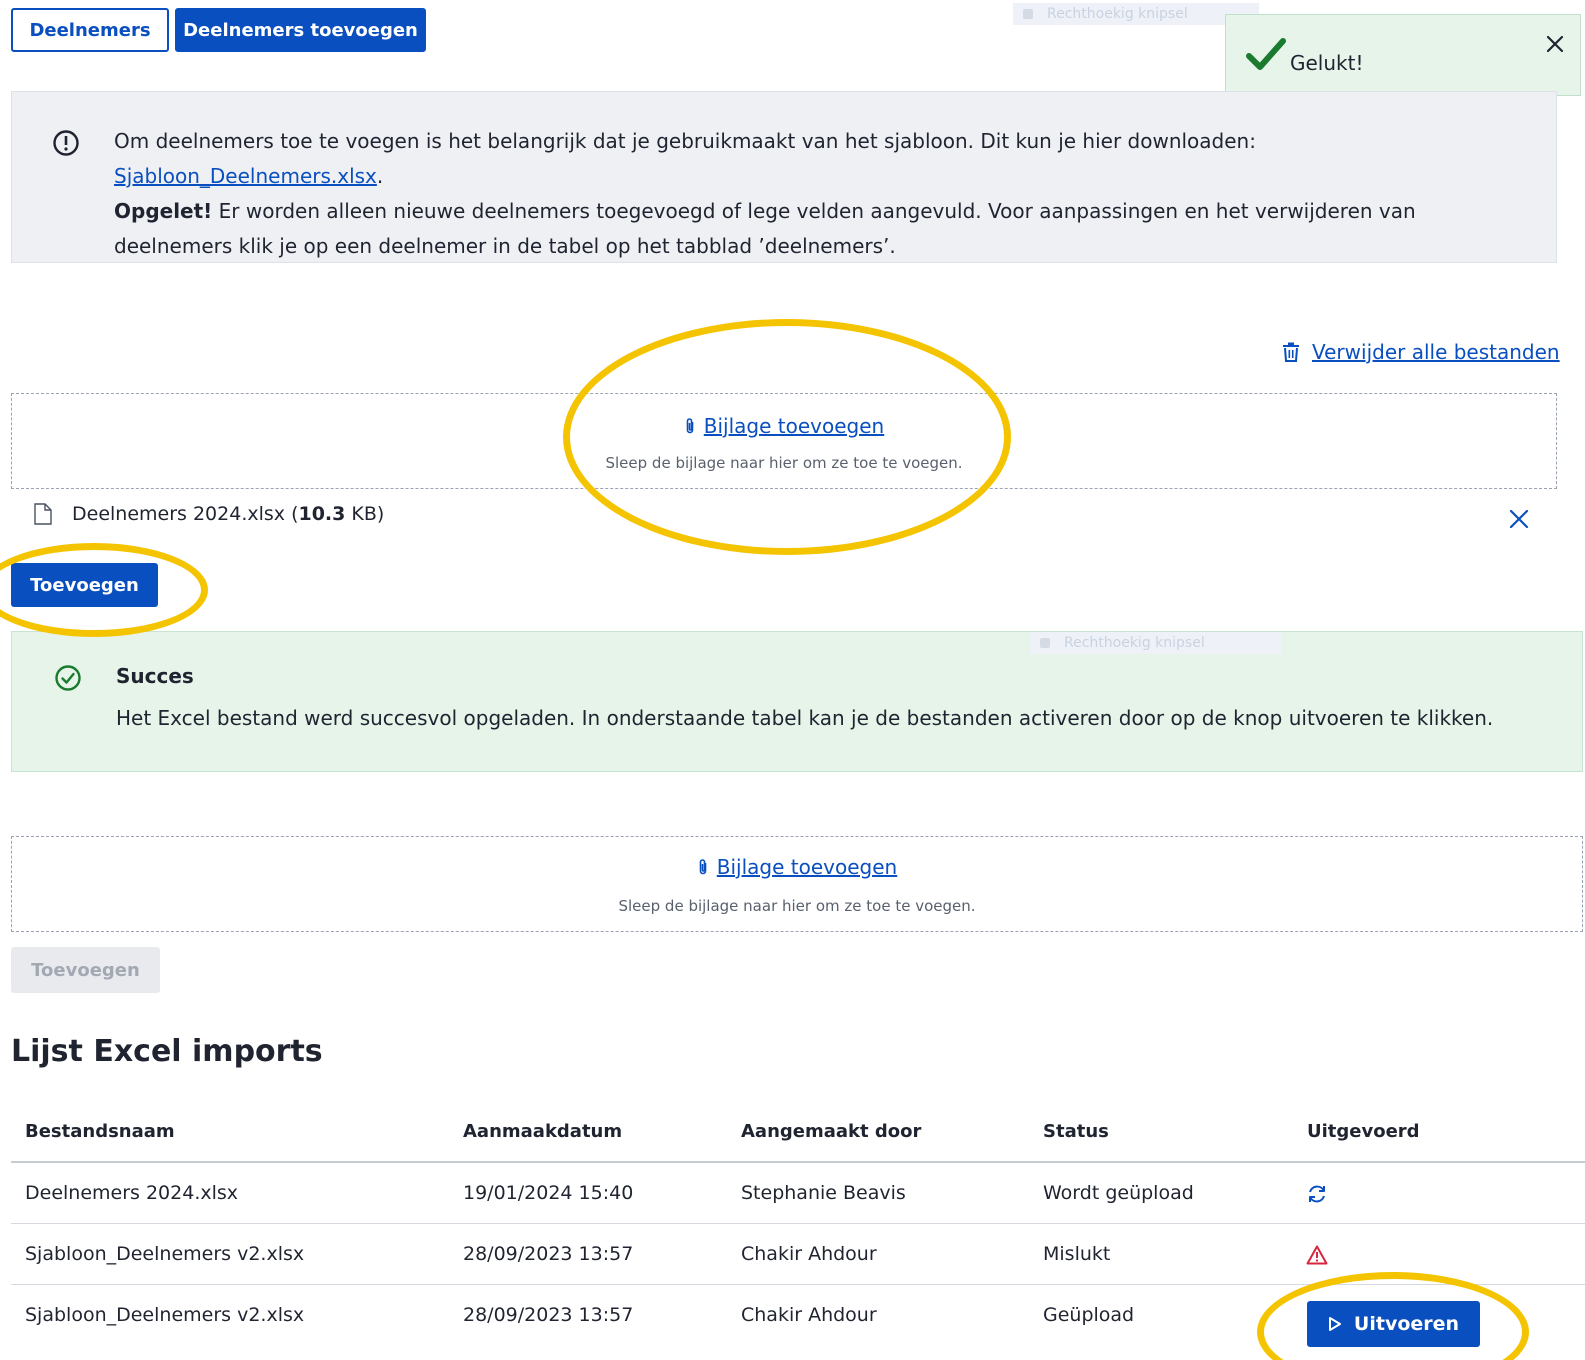 The width and height of the screenshot is (1585, 1360). What do you see at coordinates (823, 1193) in the screenshot?
I see `row-created-by: Stephanie Beavis` at bounding box center [823, 1193].